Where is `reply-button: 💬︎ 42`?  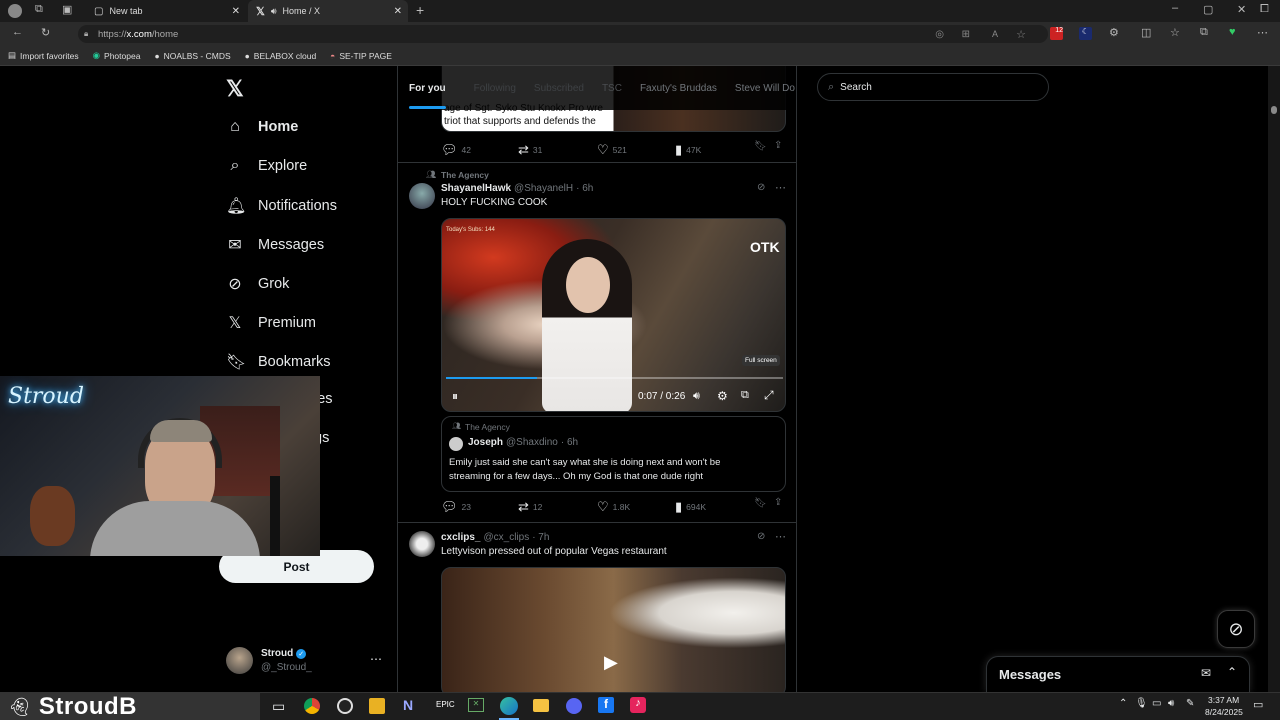
reply-button: 💬︎ 42 is located at coordinates (456, 150).